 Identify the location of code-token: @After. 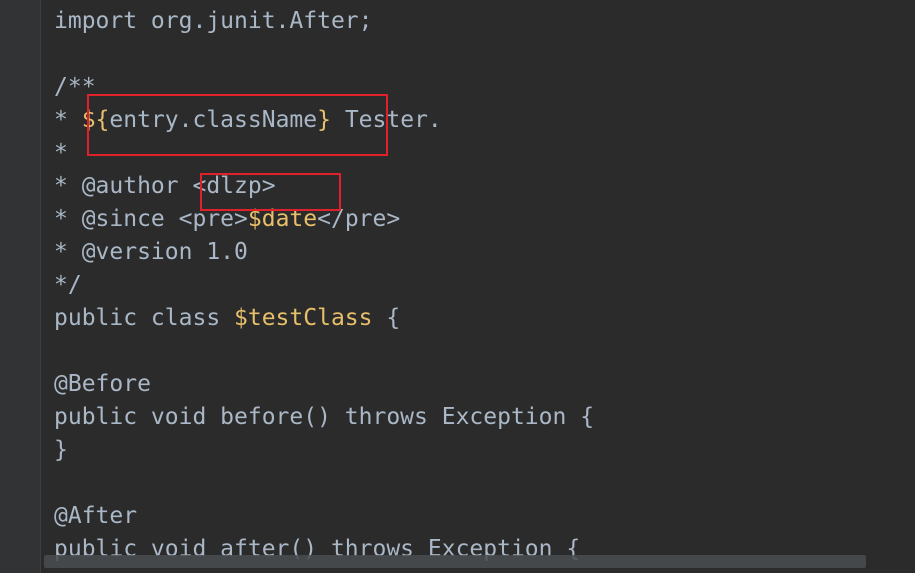
(96, 516).